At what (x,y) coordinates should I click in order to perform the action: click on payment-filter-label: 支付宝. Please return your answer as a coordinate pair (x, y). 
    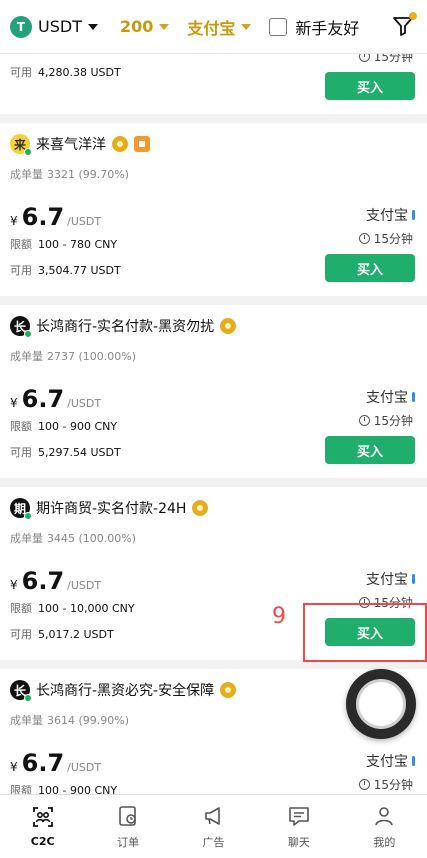
    Looking at the image, I should click on (211, 28).